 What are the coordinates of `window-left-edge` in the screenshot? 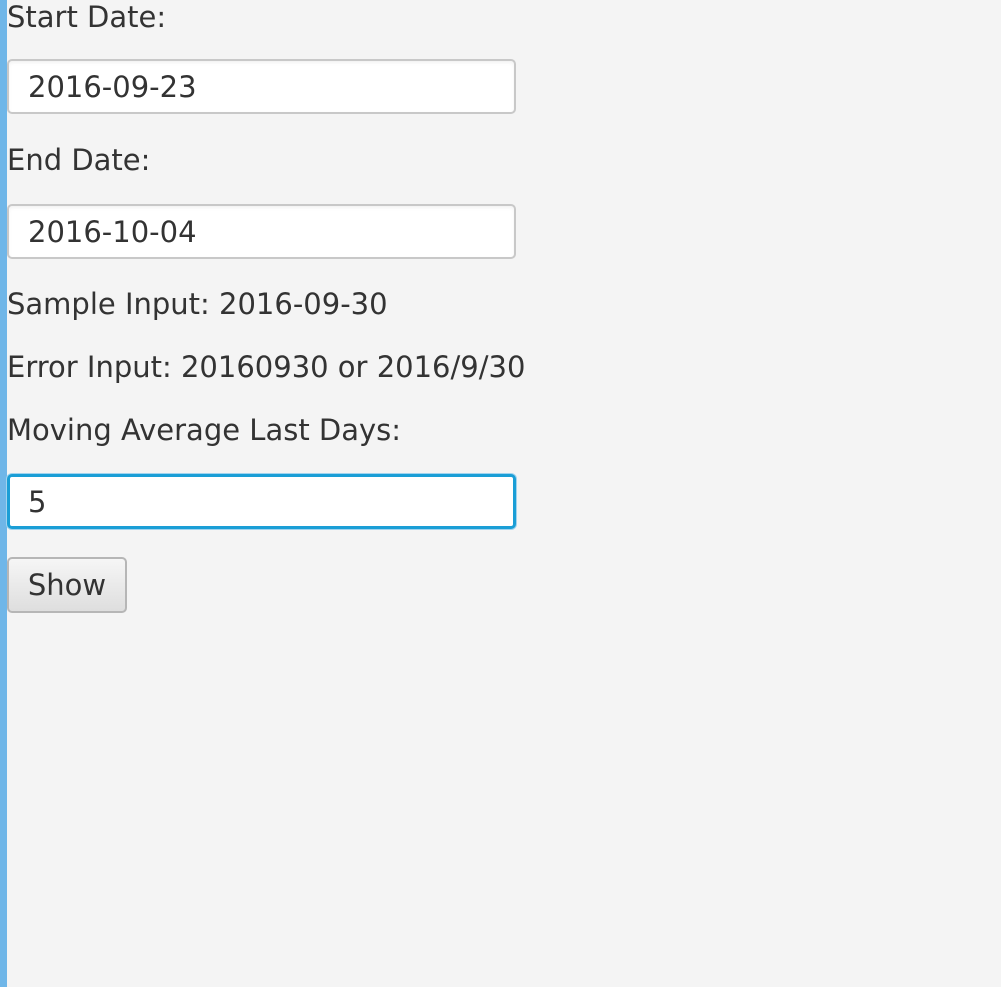 It's located at (3, 493).